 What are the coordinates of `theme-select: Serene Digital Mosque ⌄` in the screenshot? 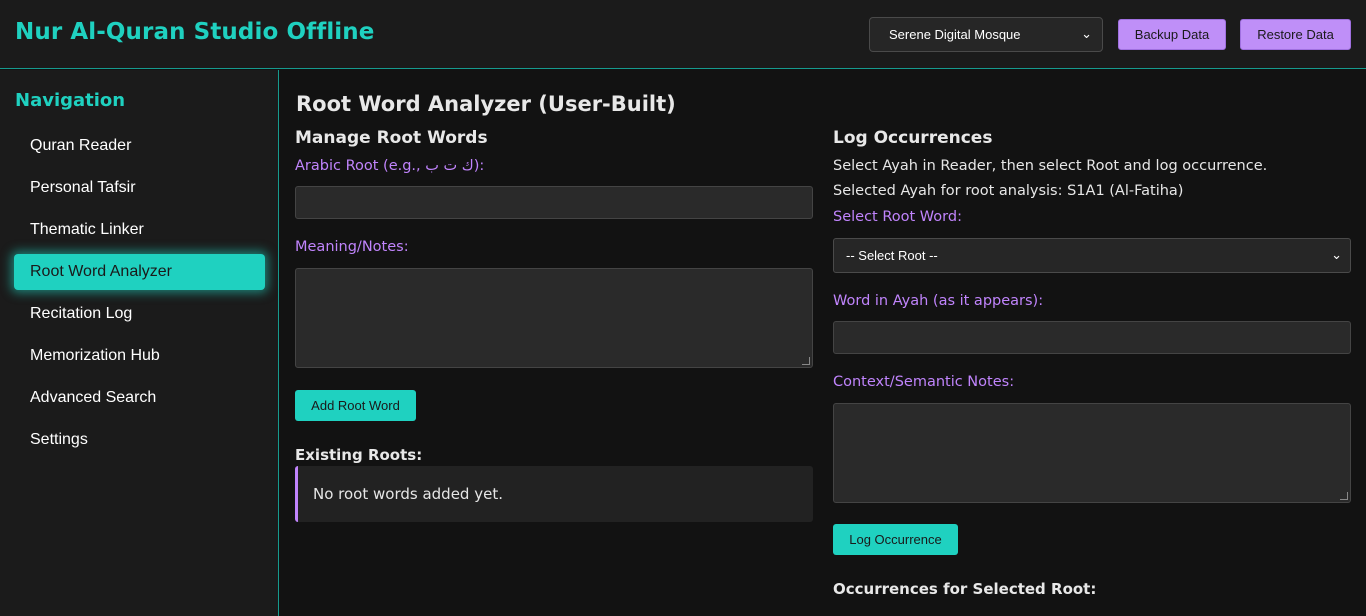 It's located at (986, 34).